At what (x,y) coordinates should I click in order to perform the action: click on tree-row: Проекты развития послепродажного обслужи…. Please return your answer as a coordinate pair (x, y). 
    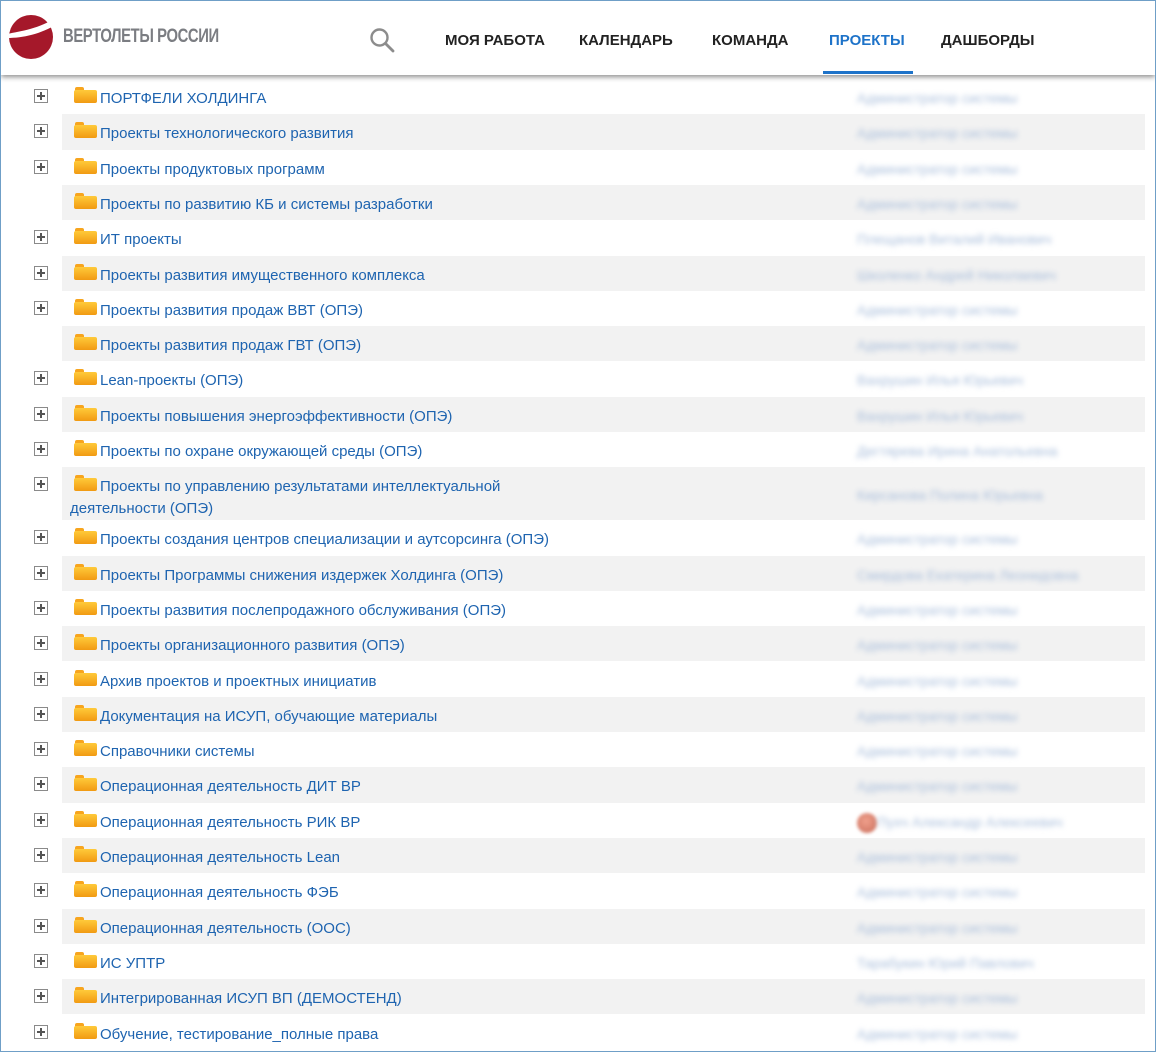
    Looking at the image, I should click on (578, 608).